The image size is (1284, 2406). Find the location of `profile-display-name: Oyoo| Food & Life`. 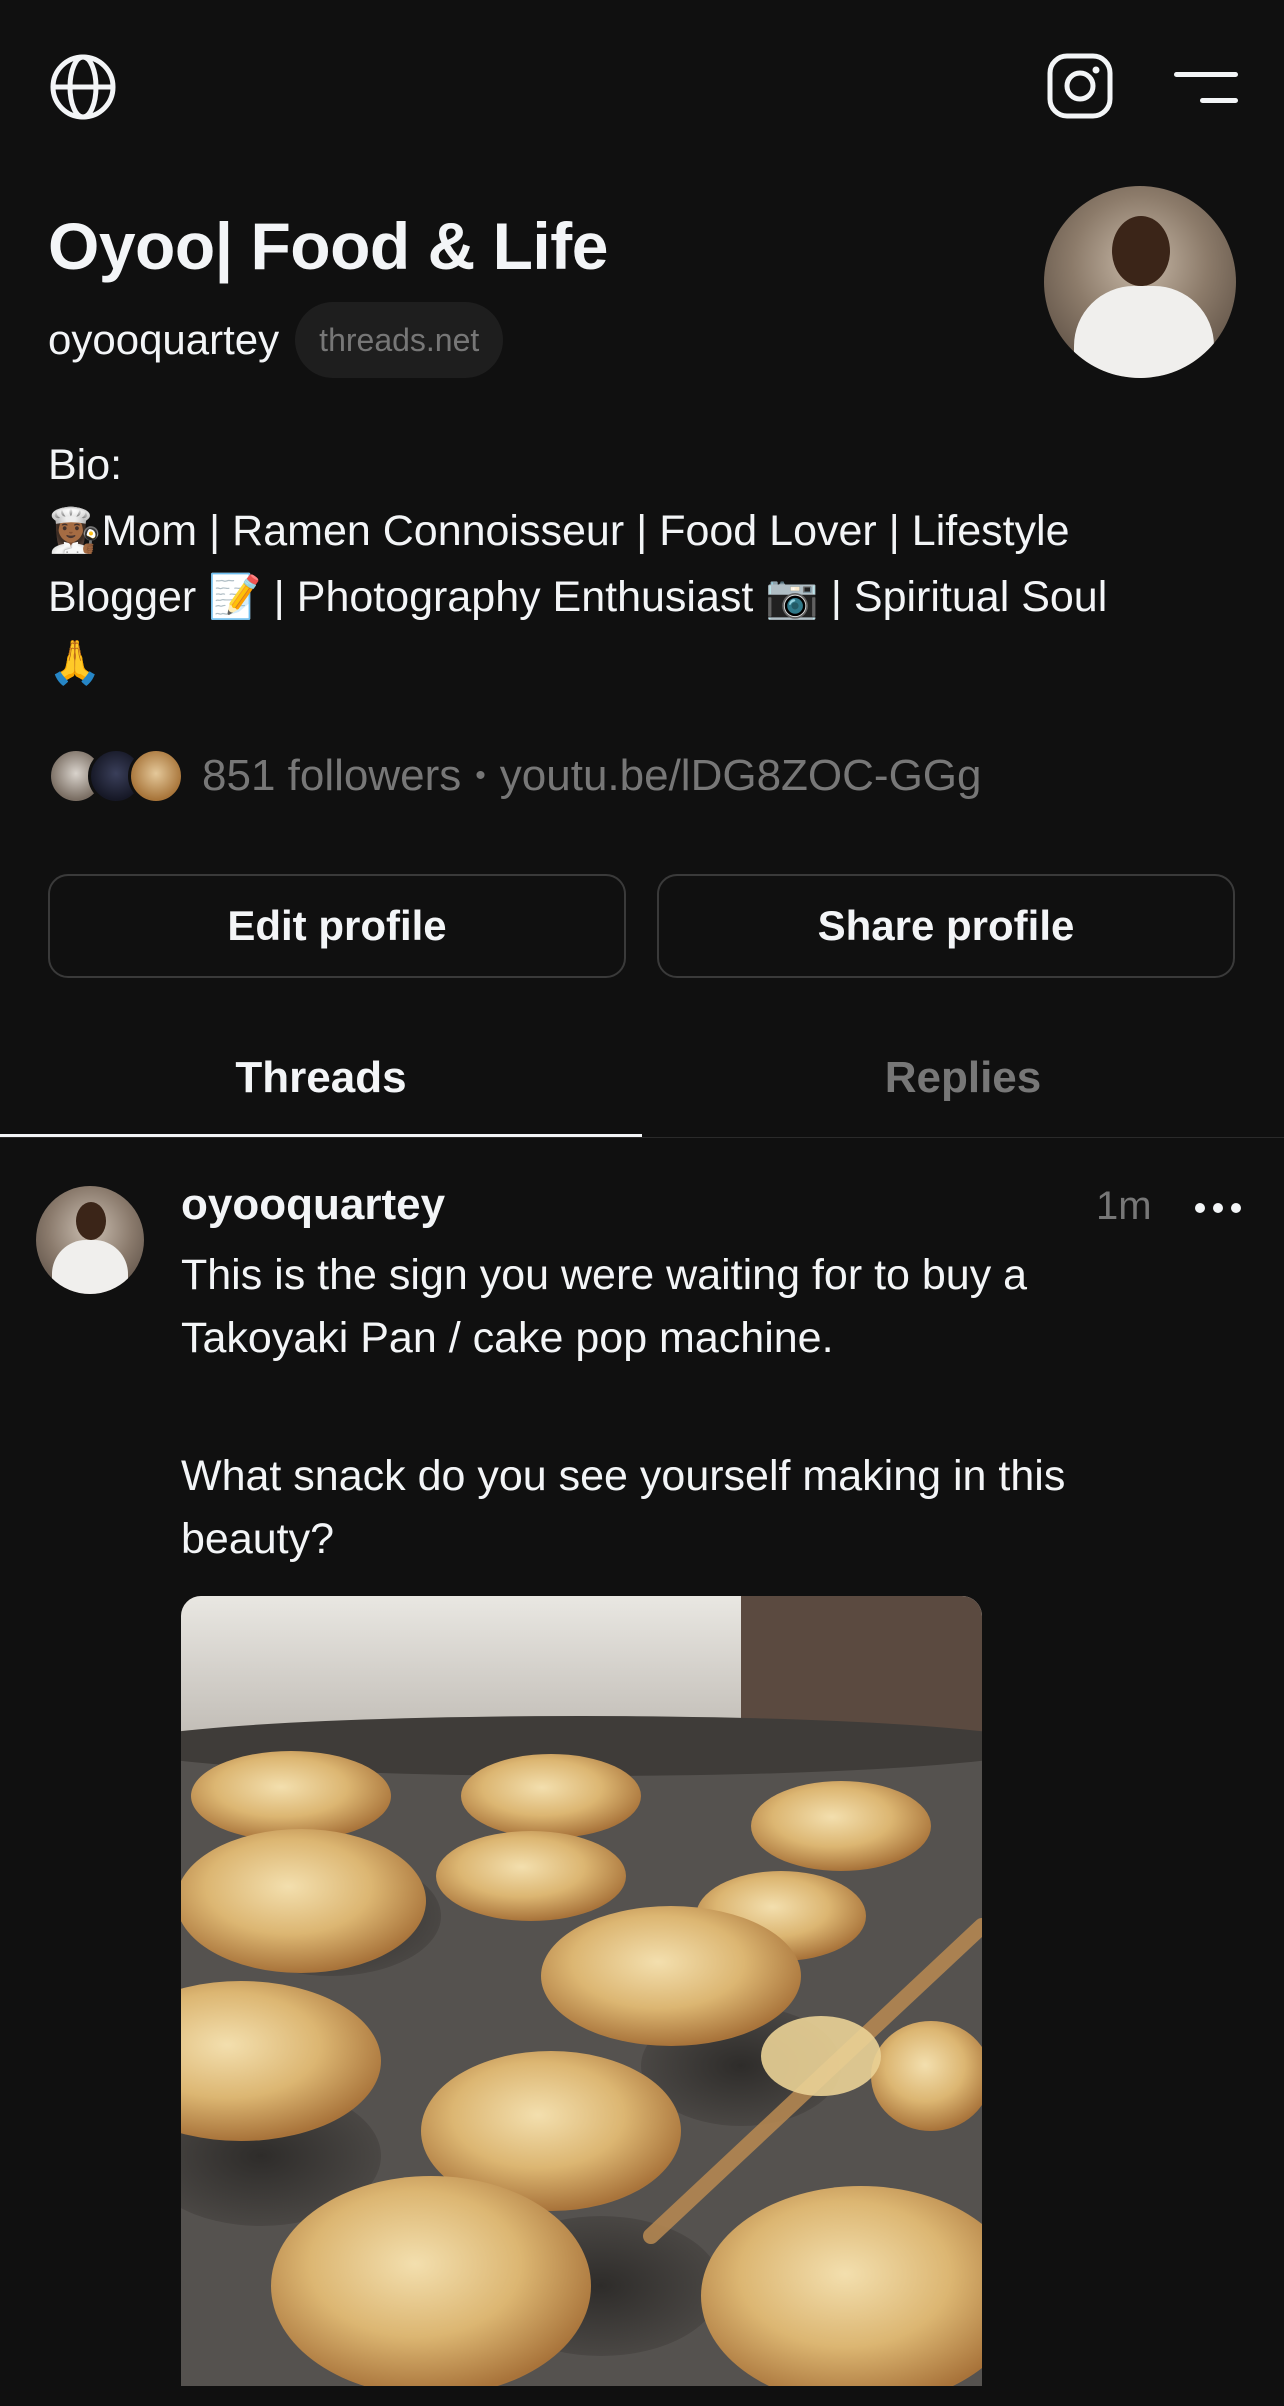

profile-display-name: Oyoo| Food & Life is located at coordinates (328, 246).